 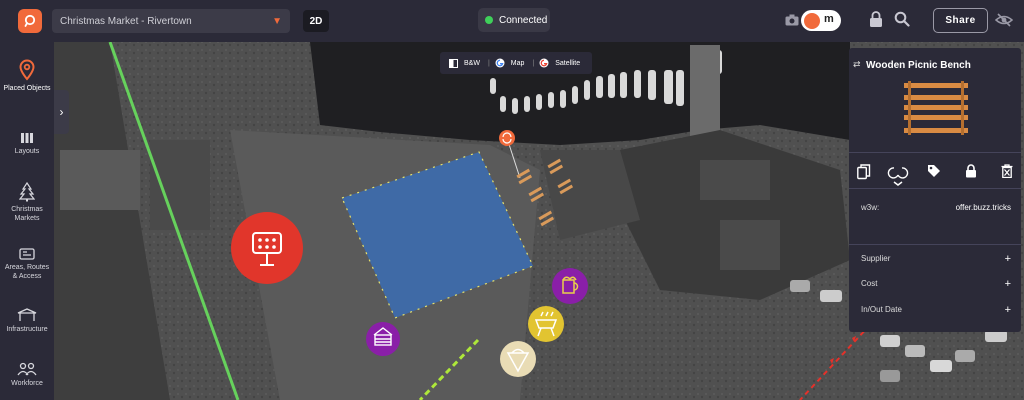 I want to click on location-pin-icon, so click(x=27, y=70).